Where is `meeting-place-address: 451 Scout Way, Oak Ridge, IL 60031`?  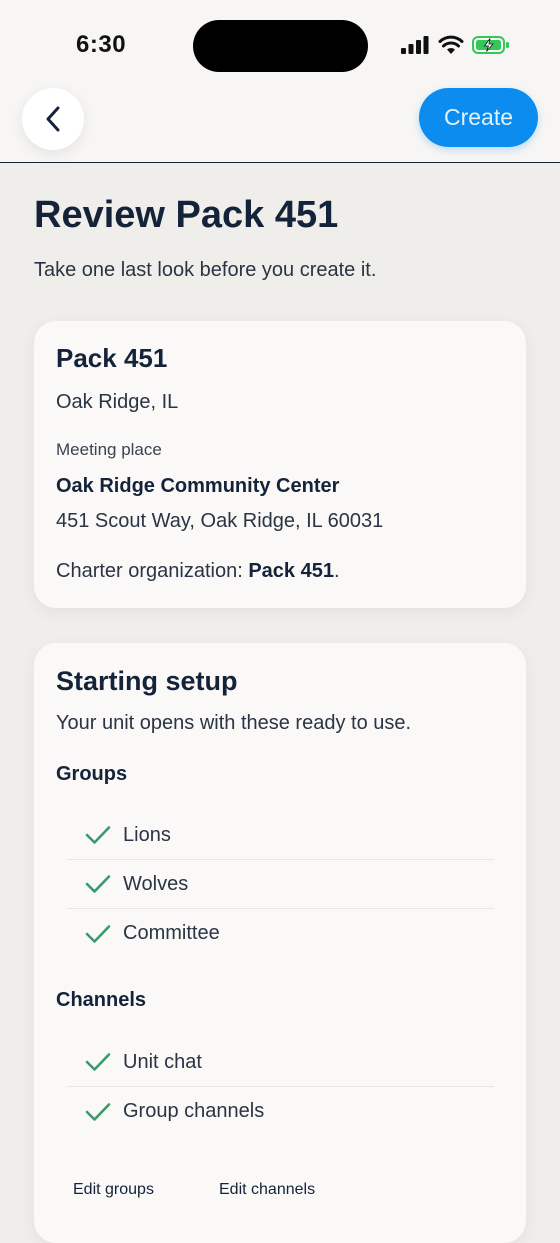 meeting-place-address: 451 Scout Way, Oak Ridge, IL 60031 is located at coordinates (220, 521).